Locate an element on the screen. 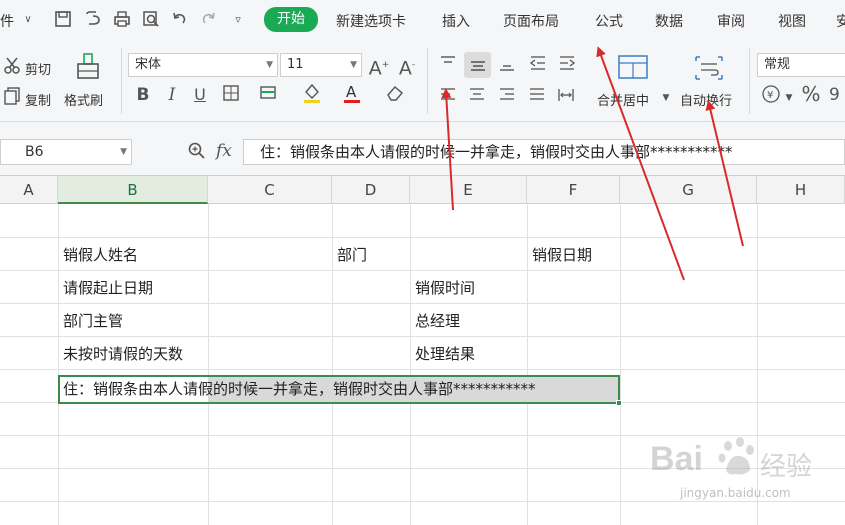  merge-center-button: 合并居中 is located at coordinates (623, 99).